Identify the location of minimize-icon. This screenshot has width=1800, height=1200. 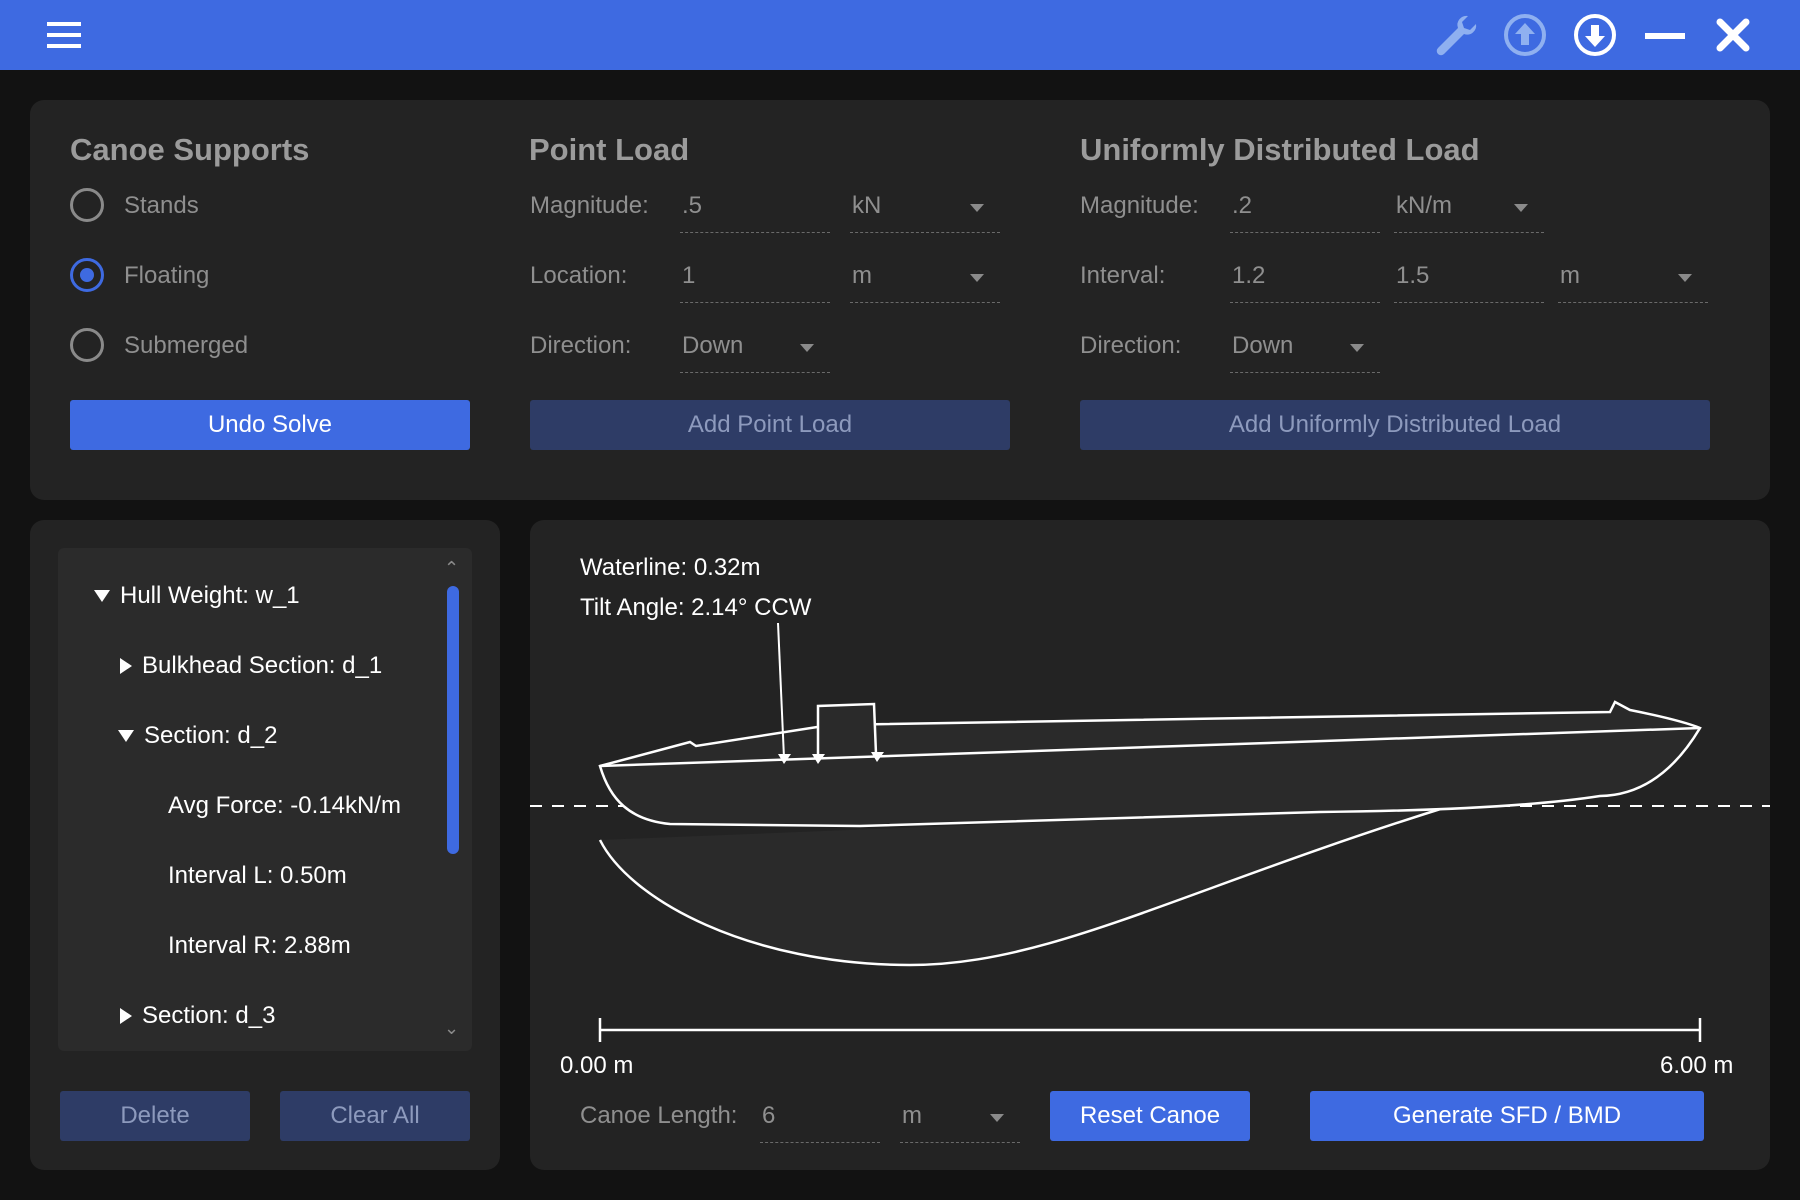
(1665, 35).